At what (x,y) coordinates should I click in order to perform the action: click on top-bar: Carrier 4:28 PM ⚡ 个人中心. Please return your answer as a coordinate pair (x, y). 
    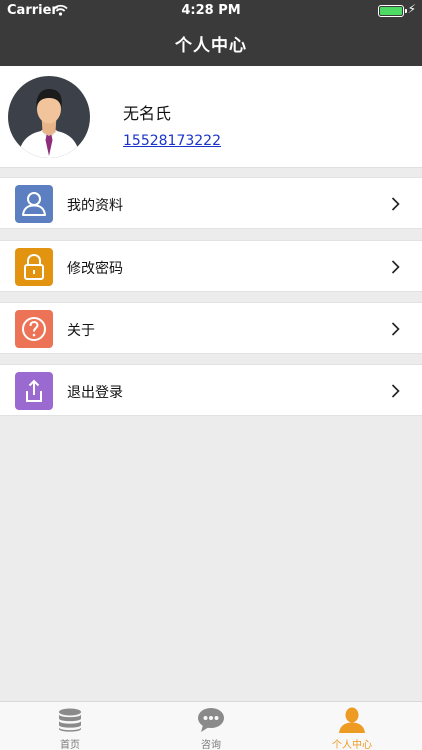
    Looking at the image, I should click on (211, 33).